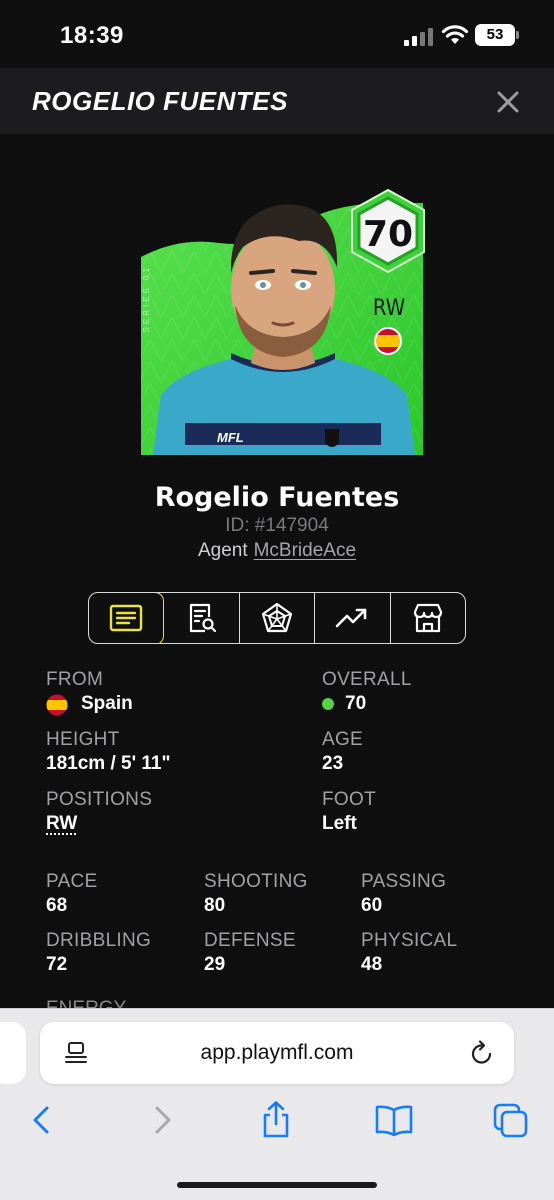 This screenshot has width=554, height=1200. I want to click on stat-label: DEFENSE, so click(250, 940).